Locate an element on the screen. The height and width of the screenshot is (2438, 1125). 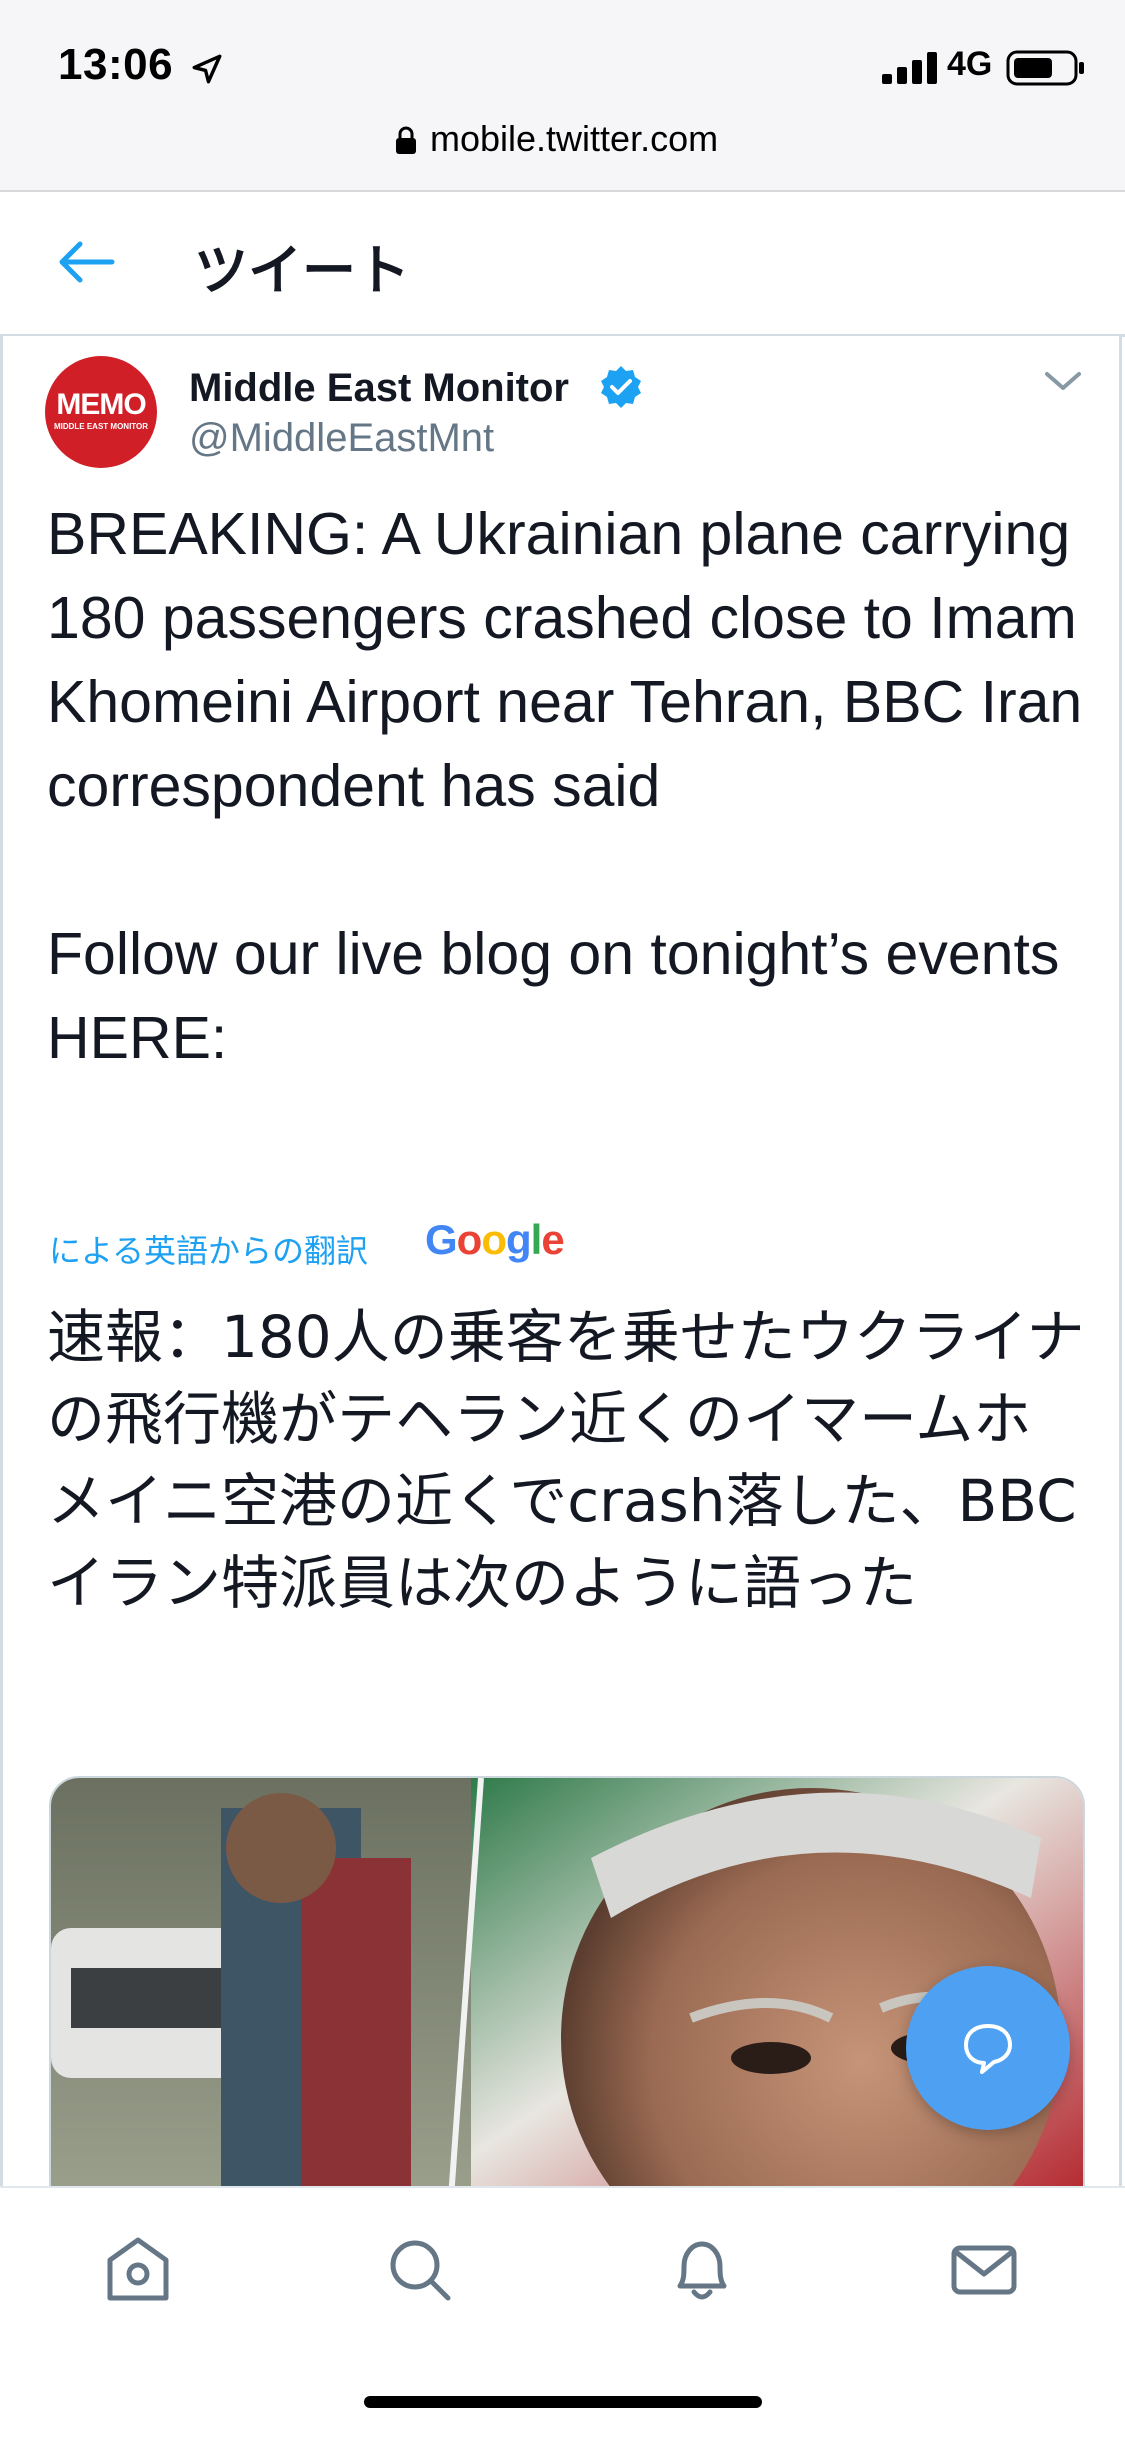
speech-bubble-icon is located at coordinates (988, 2049).